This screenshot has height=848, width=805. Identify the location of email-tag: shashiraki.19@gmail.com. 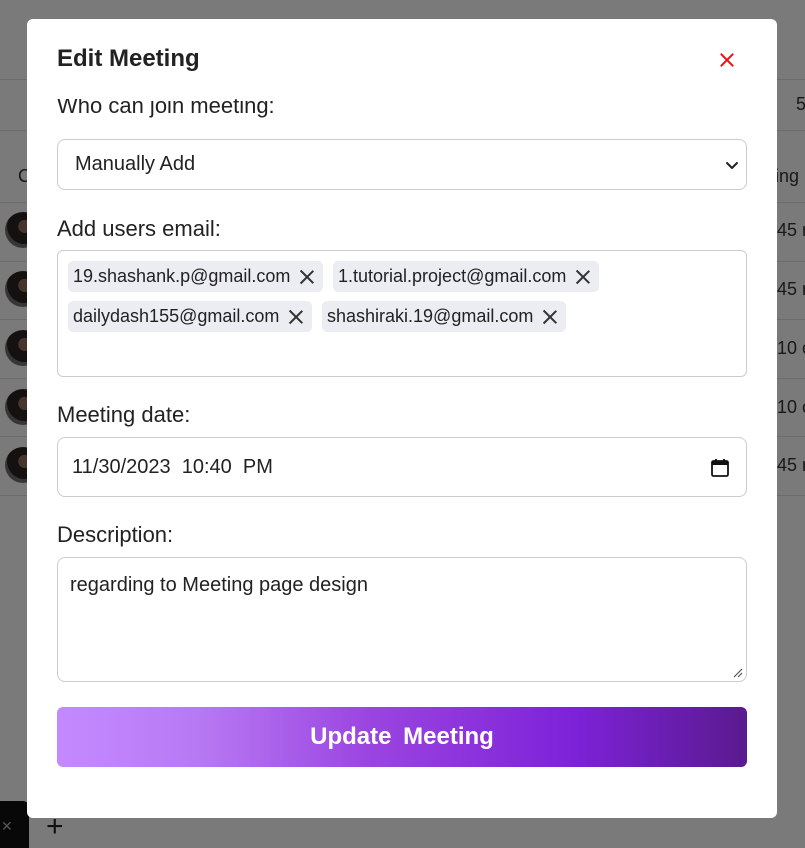
(444, 316).